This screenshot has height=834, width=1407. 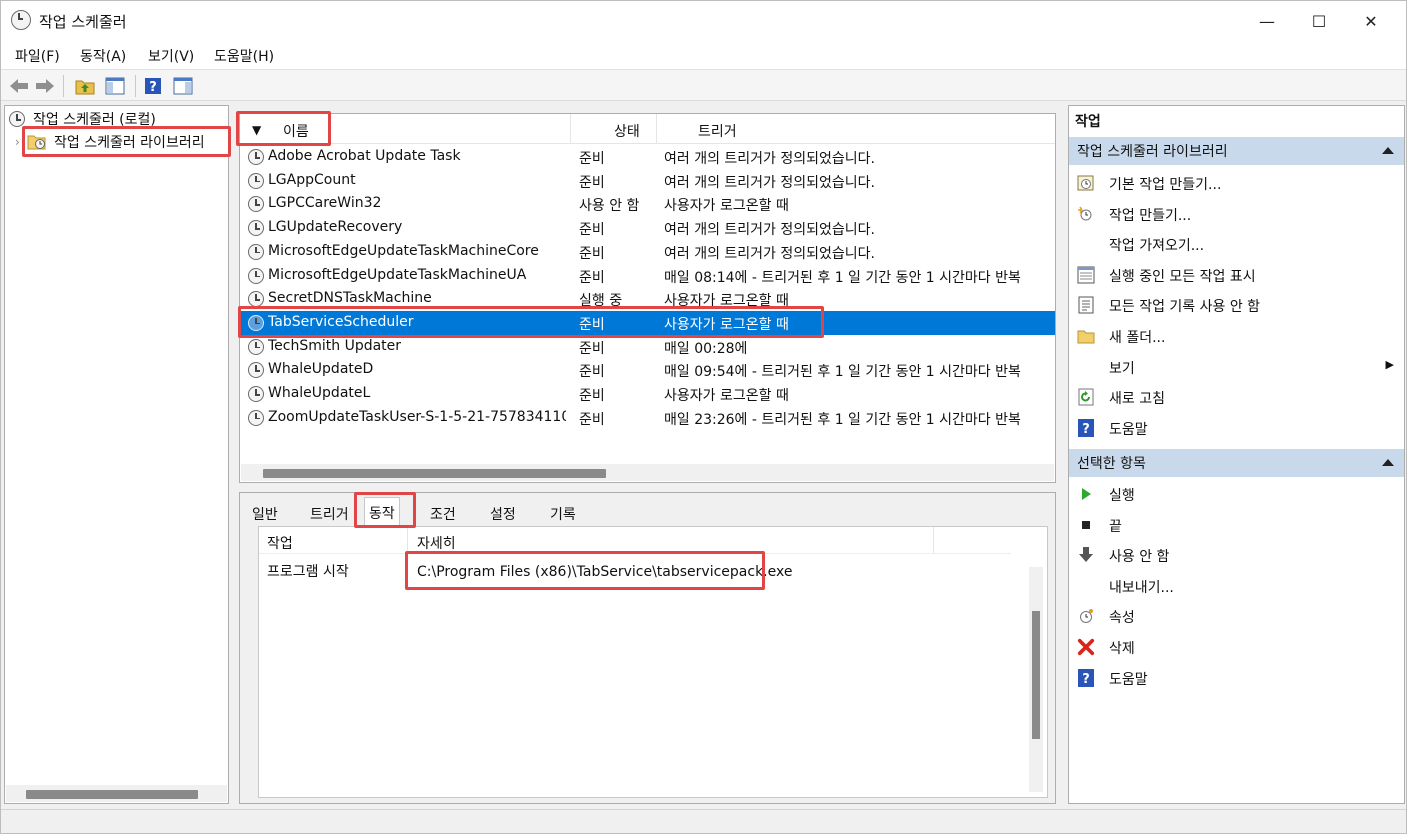 What do you see at coordinates (1236, 494) in the screenshot?
I see `action-item: 실행` at bounding box center [1236, 494].